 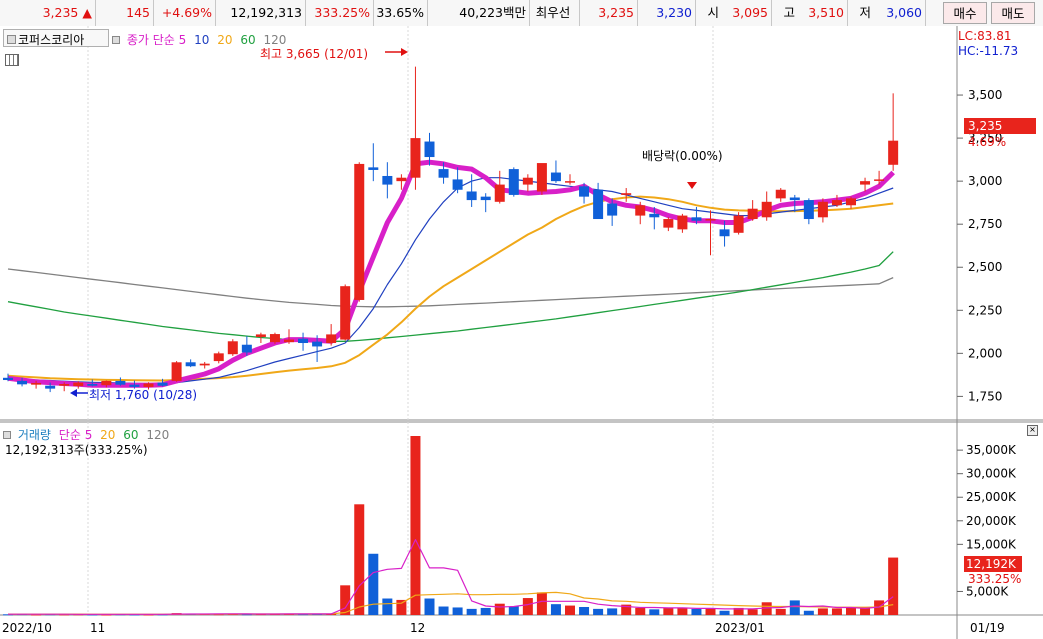 What do you see at coordinates (987, 628) in the screenshot?
I see `x-axis-label: 01/19` at bounding box center [987, 628].